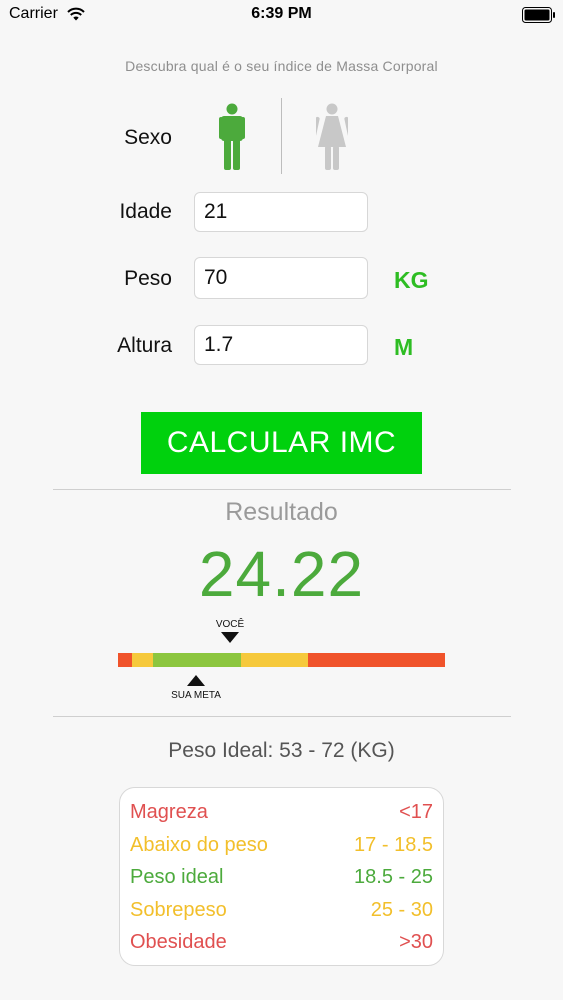  I want to click on legend-category: Obesidade, so click(178, 942).